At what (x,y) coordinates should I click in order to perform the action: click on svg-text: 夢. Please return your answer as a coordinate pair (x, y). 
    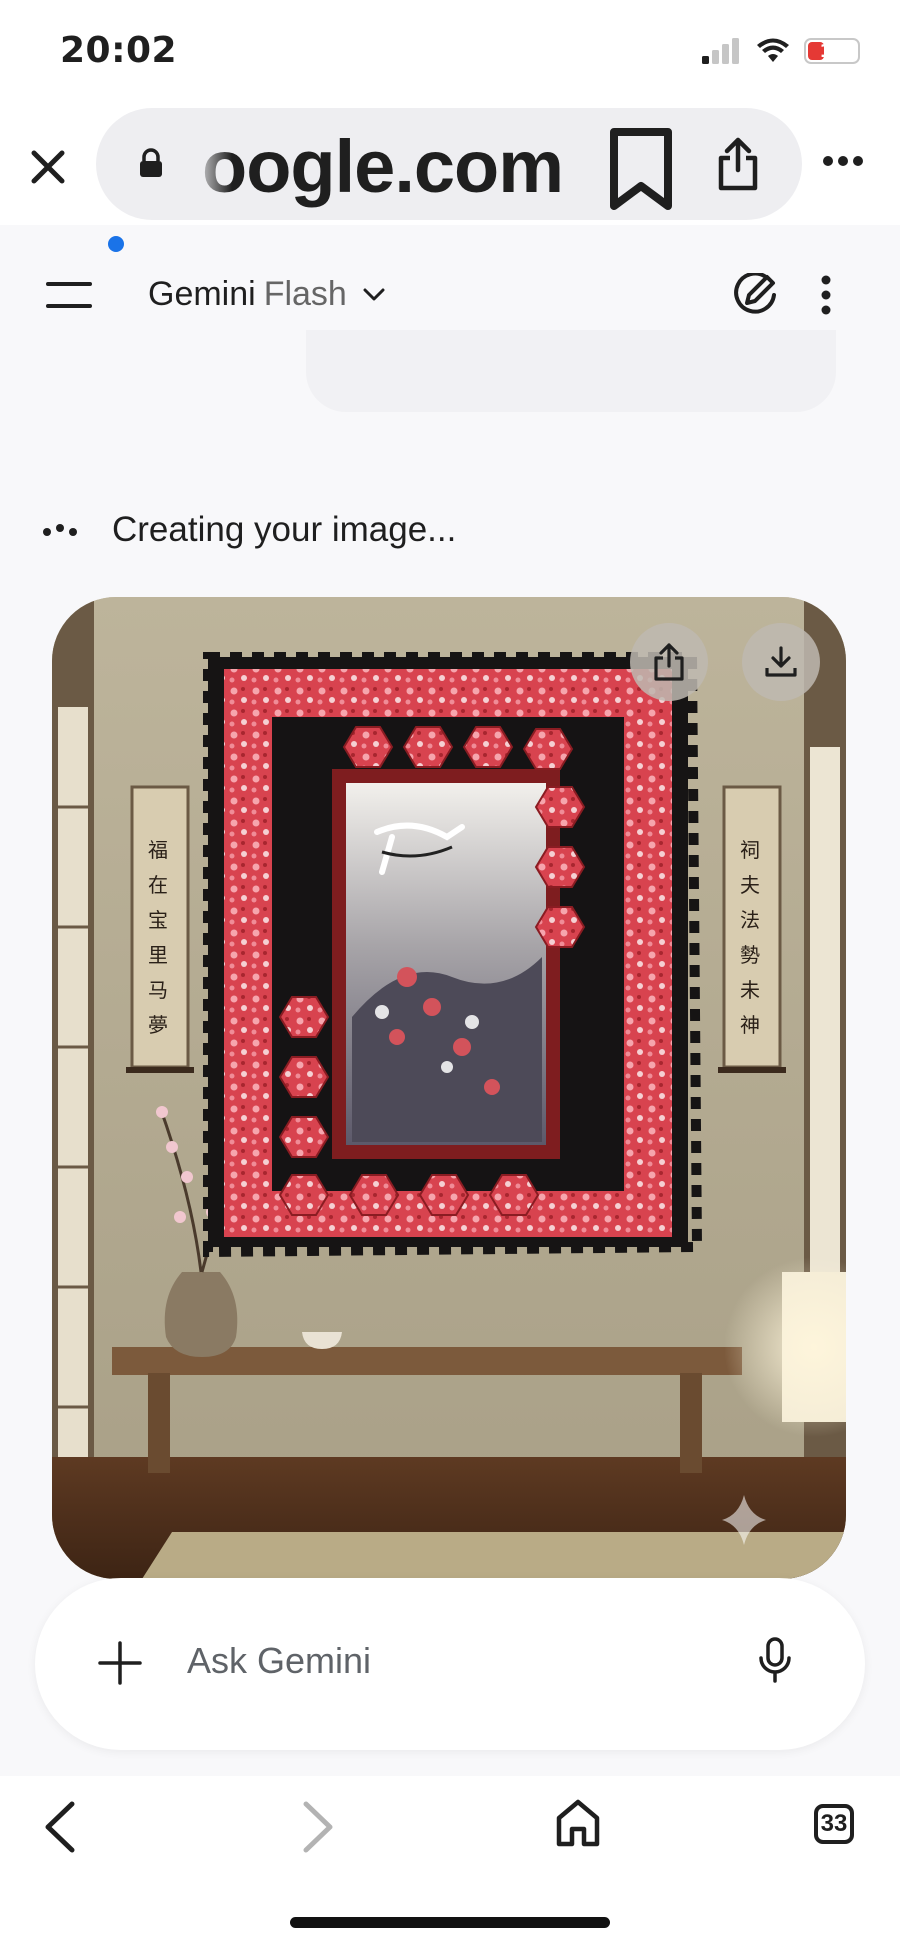
    Looking at the image, I should click on (158, 1025).